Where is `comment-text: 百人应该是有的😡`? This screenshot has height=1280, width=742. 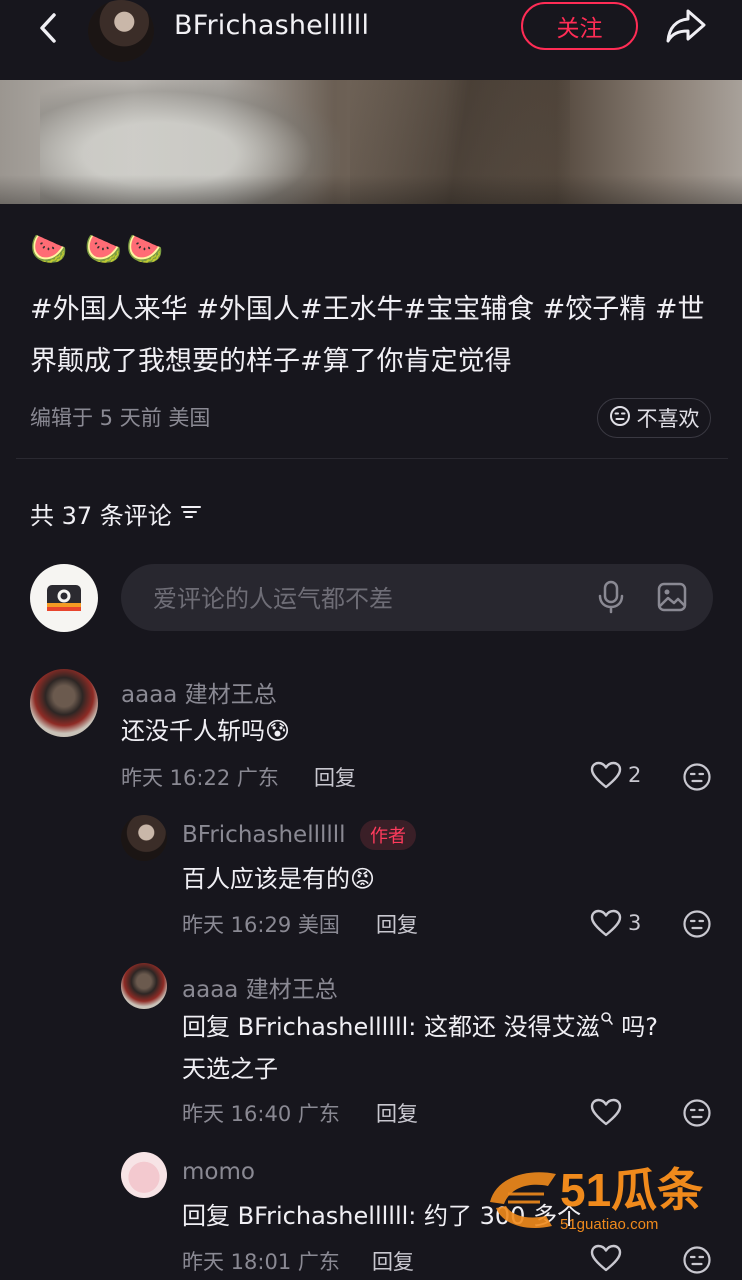
comment-text: 百人应该是有的😡 is located at coordinates (278, 879).